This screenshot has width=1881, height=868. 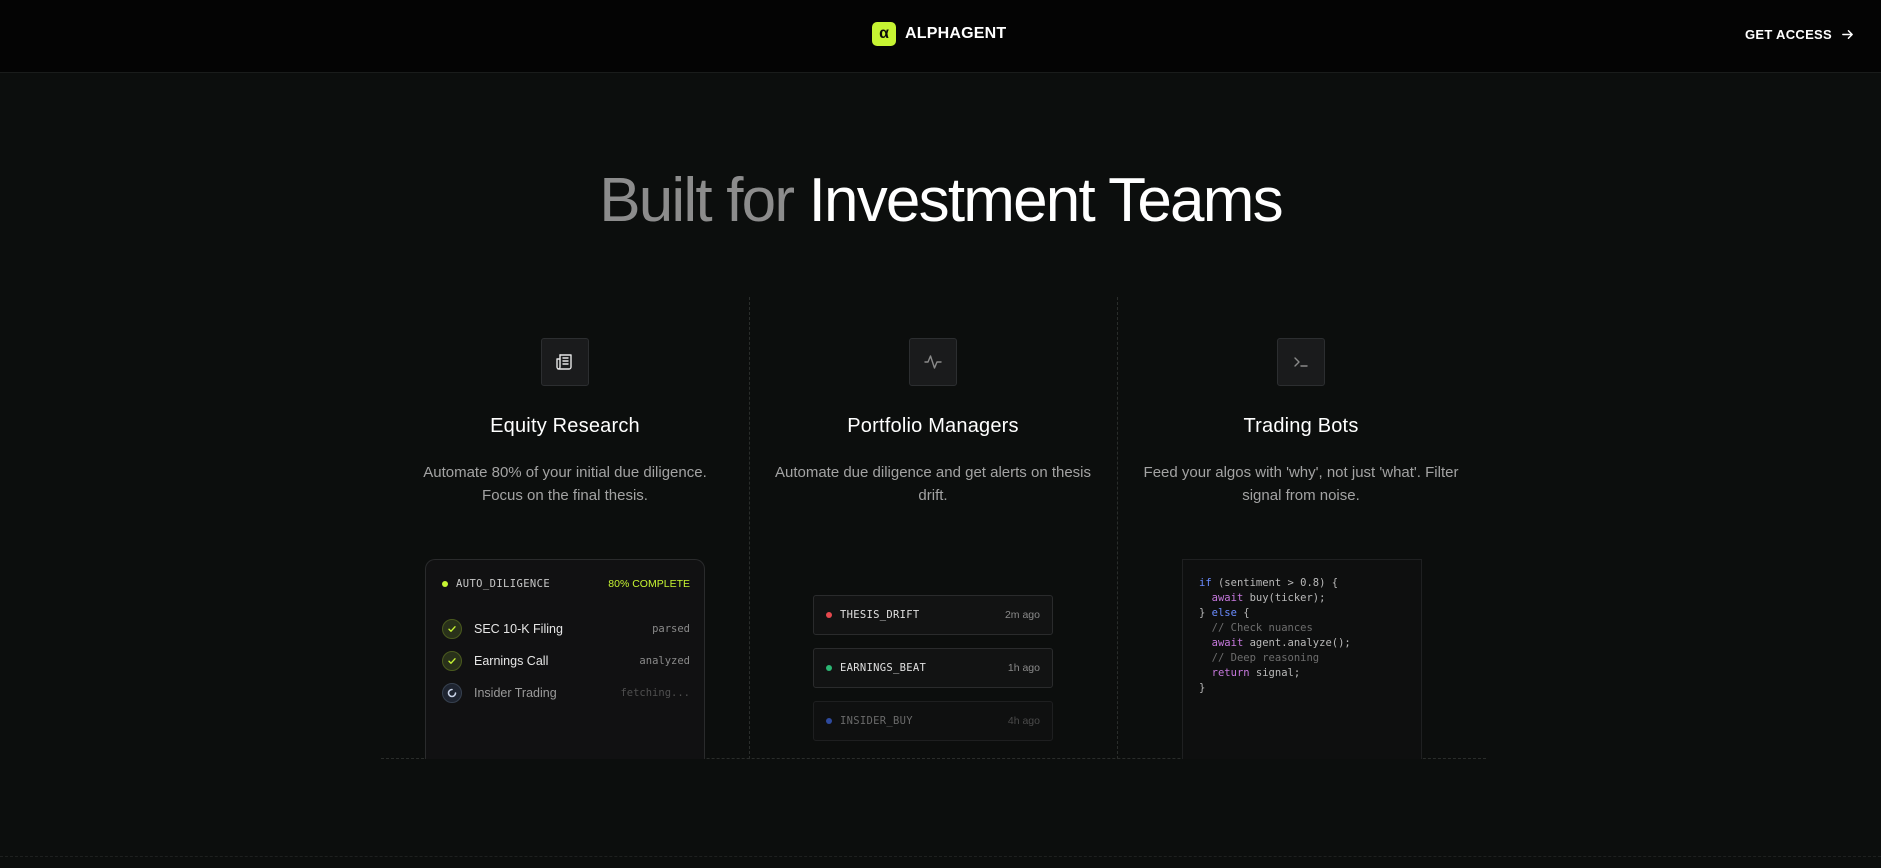 What do you see at coordinates (1202, 688) in the screenshot?
I see `code-line: }` at bounding box center [1202, 688].